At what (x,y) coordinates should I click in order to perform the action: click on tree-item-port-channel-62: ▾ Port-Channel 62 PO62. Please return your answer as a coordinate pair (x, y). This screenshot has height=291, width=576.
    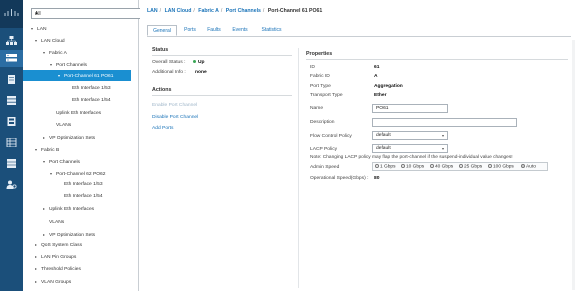
    Looking at the image, I should click on (77, 173).